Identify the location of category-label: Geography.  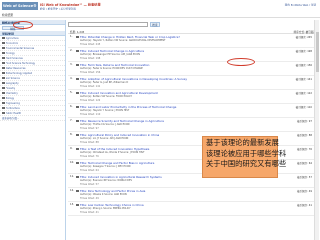
(12, 83).